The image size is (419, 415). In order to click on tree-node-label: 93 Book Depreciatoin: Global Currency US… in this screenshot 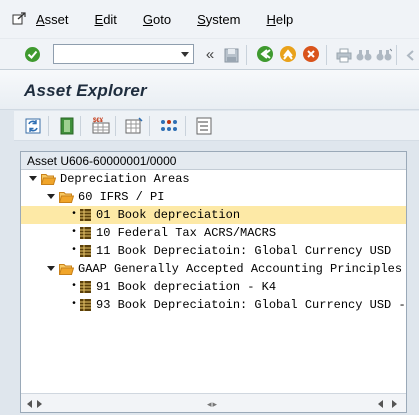, I will do `click(251, 305)`.